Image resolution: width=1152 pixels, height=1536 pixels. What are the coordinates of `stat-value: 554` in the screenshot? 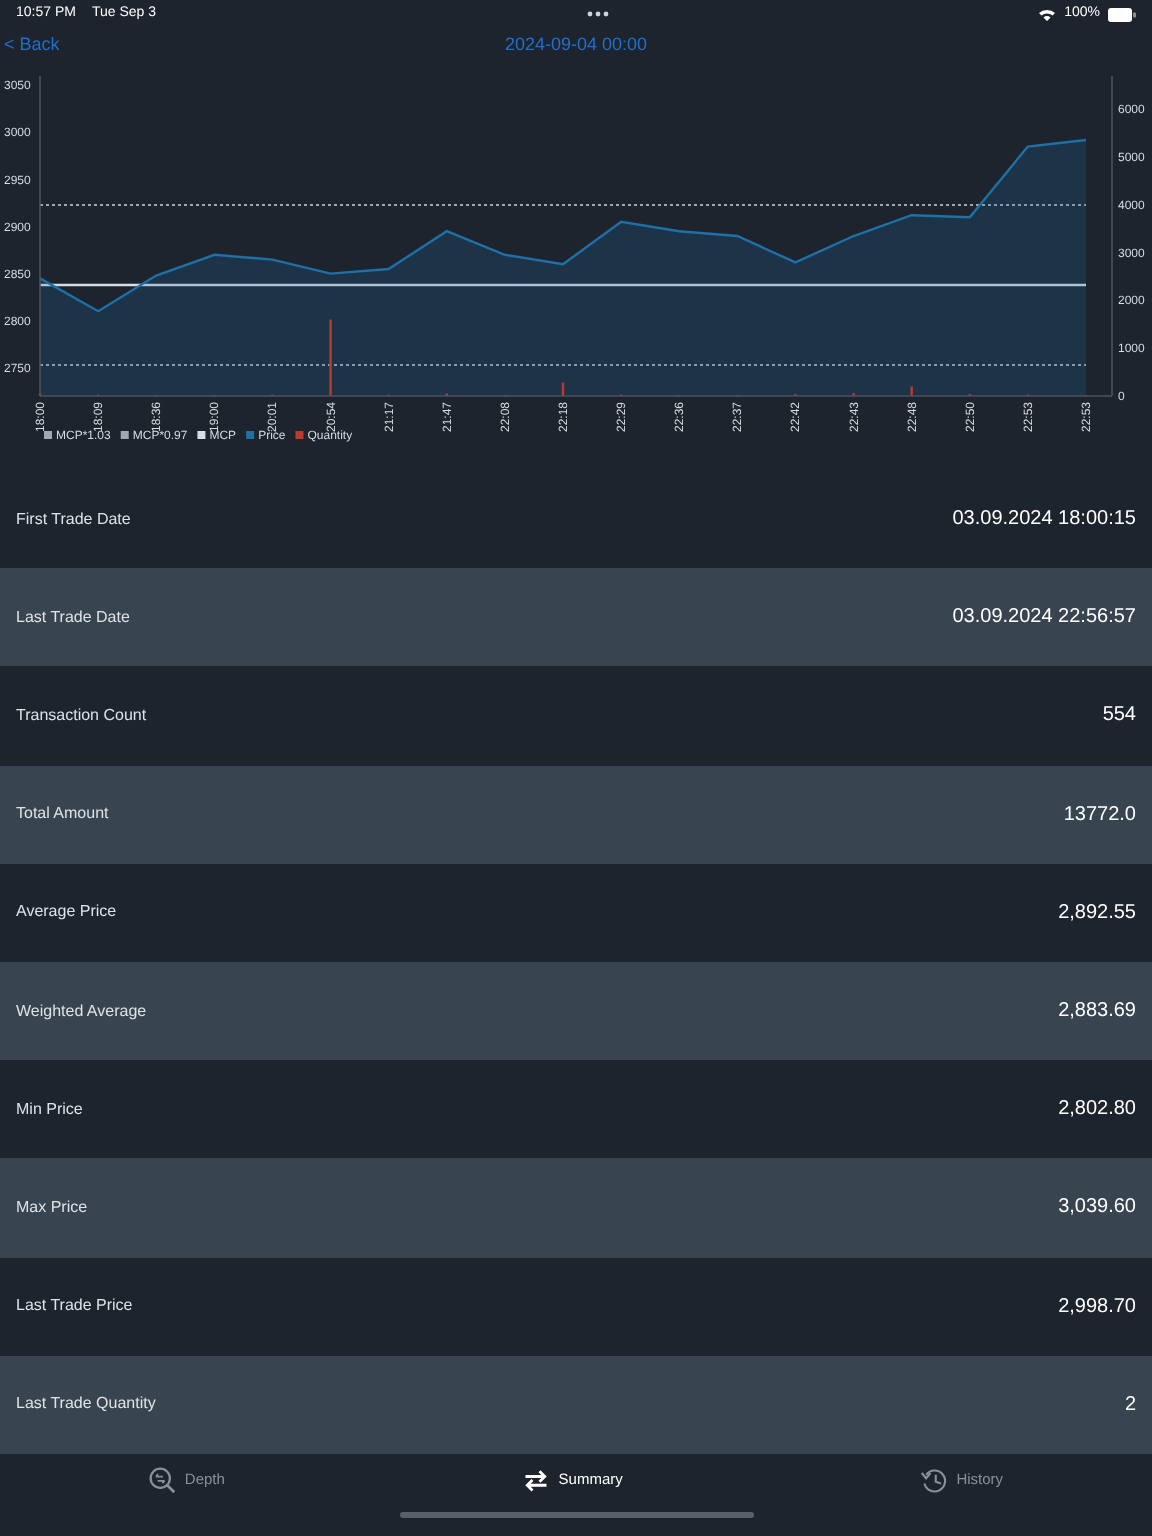 It's located at (1119, 716).